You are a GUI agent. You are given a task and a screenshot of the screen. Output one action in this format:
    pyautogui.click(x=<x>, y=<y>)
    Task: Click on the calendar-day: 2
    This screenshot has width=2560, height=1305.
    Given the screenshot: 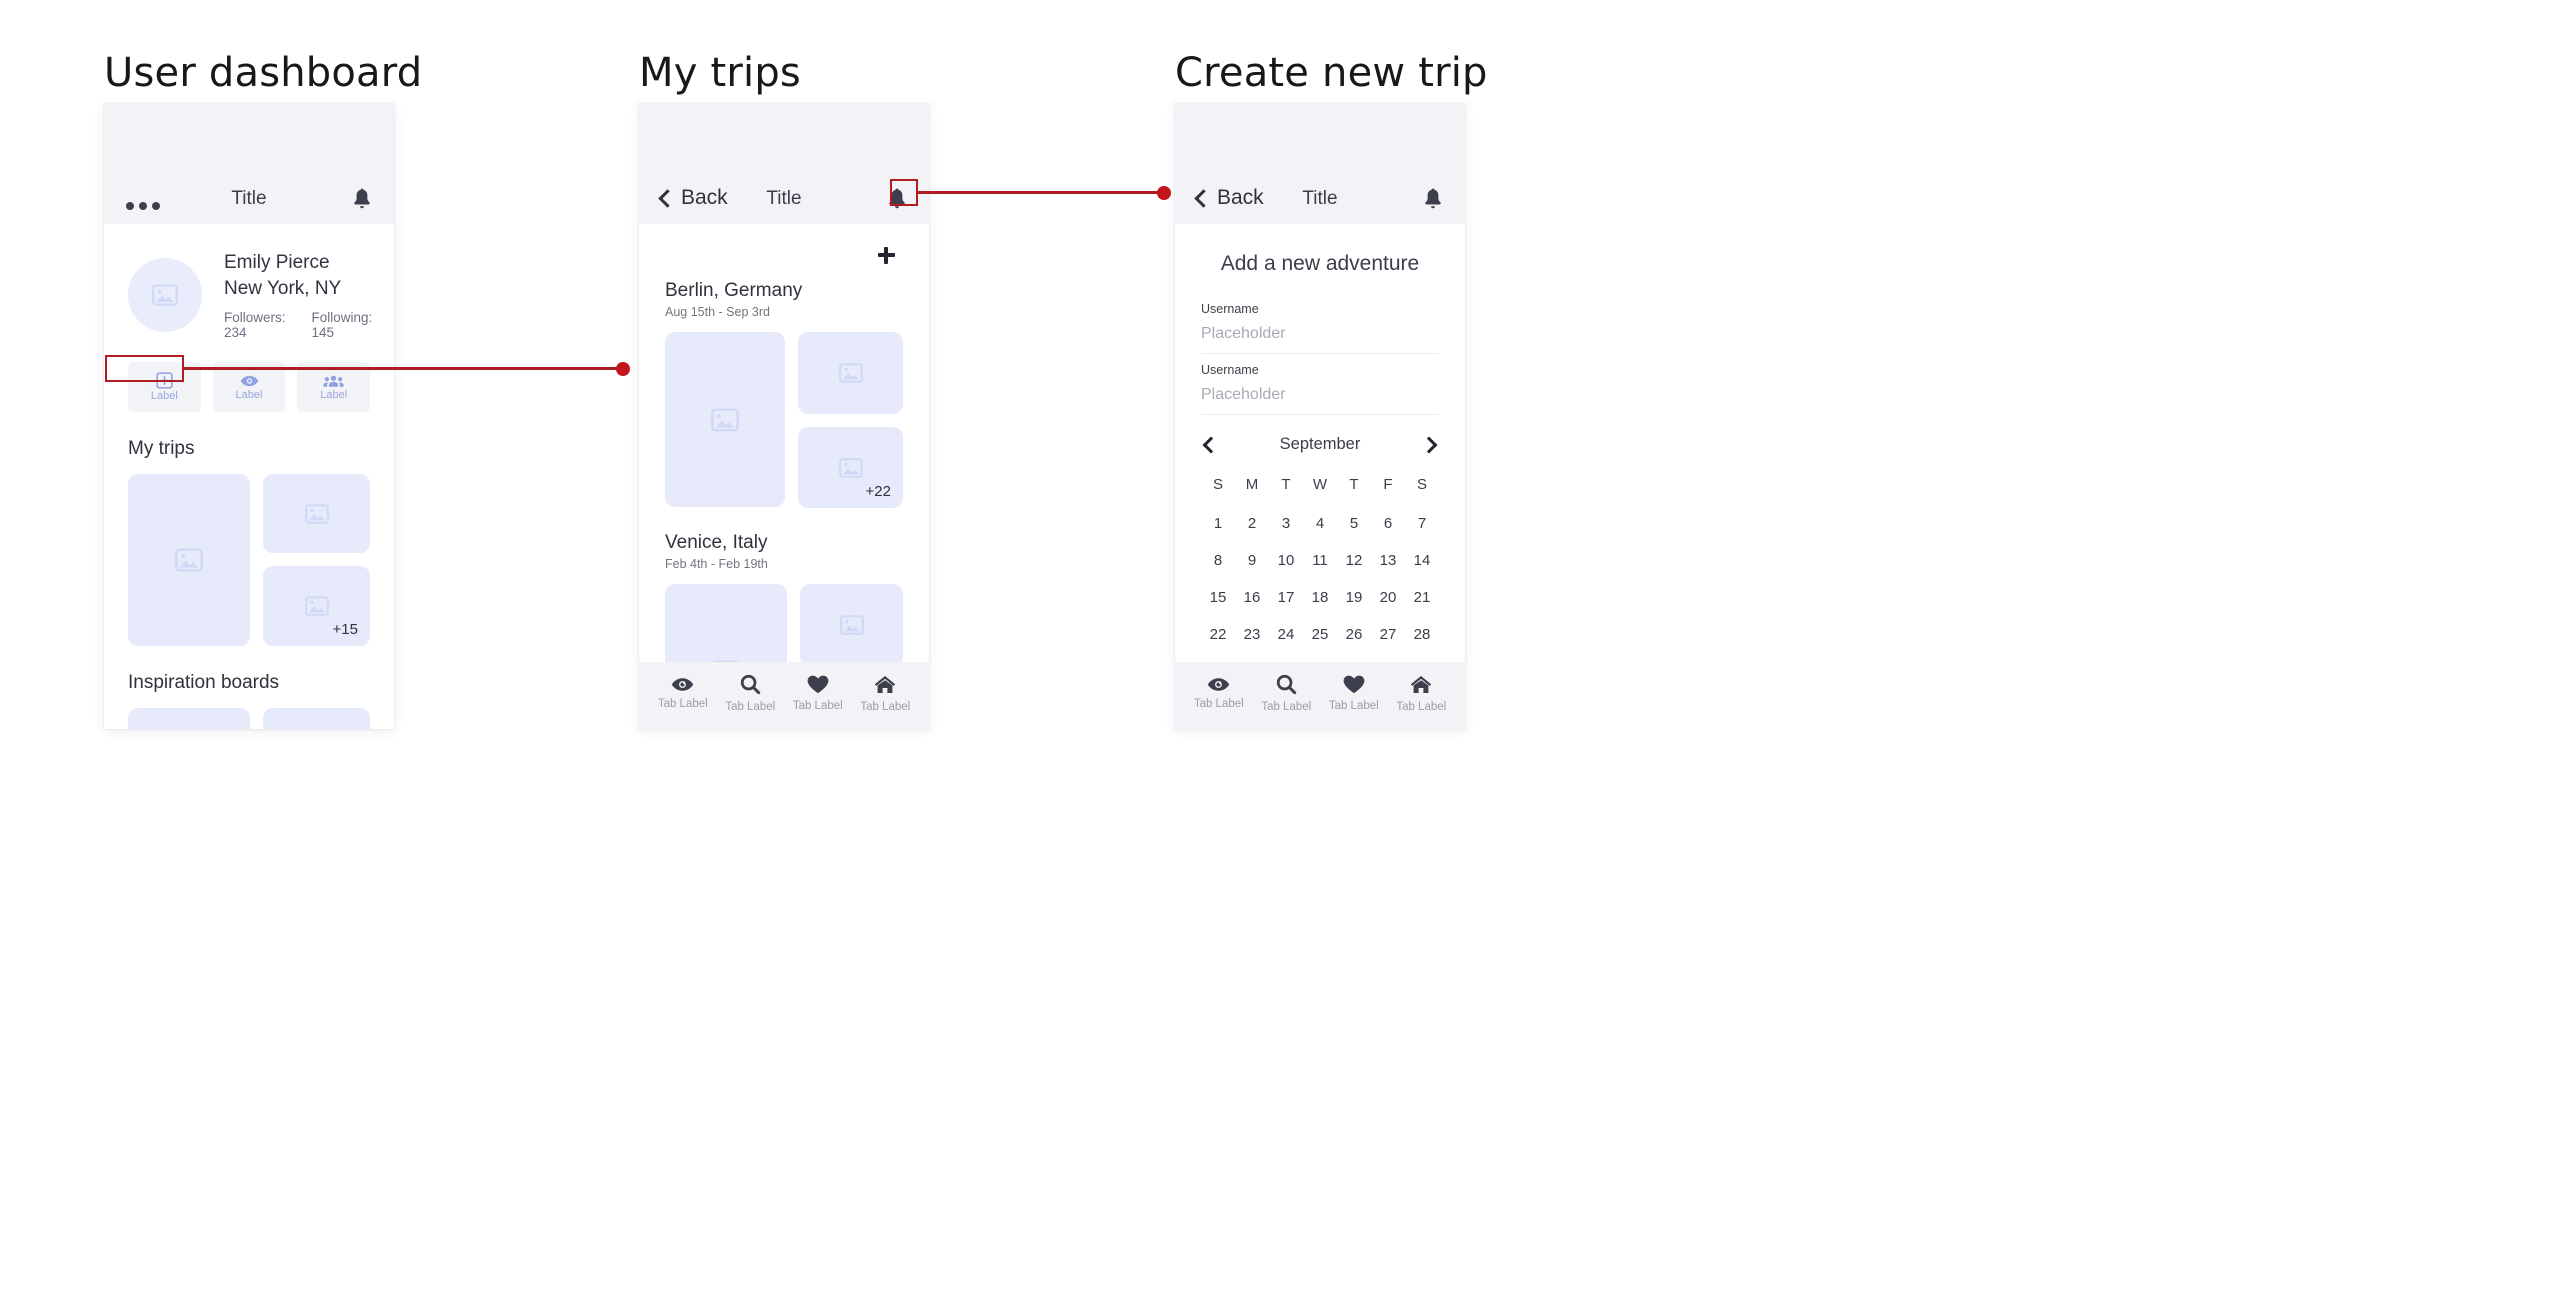 What is the action you would take?
    pyautogui.click(x=1252, y=523)
    